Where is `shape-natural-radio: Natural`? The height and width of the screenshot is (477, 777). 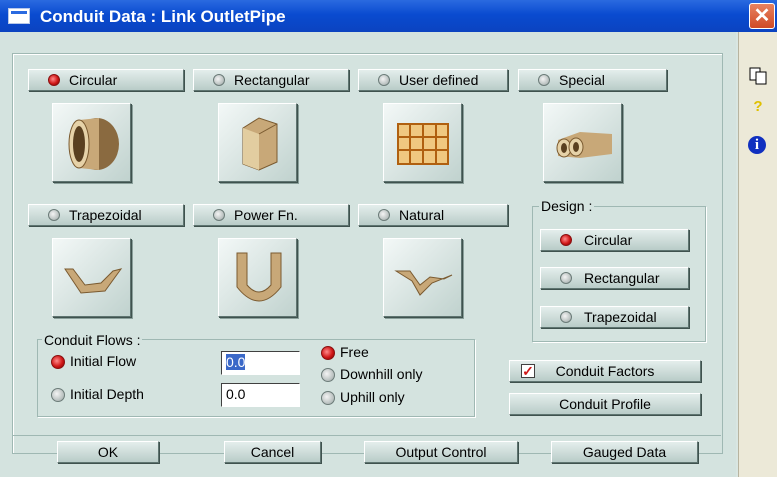
shape-natural-radio: Natural is located at coordinates (433, 215).